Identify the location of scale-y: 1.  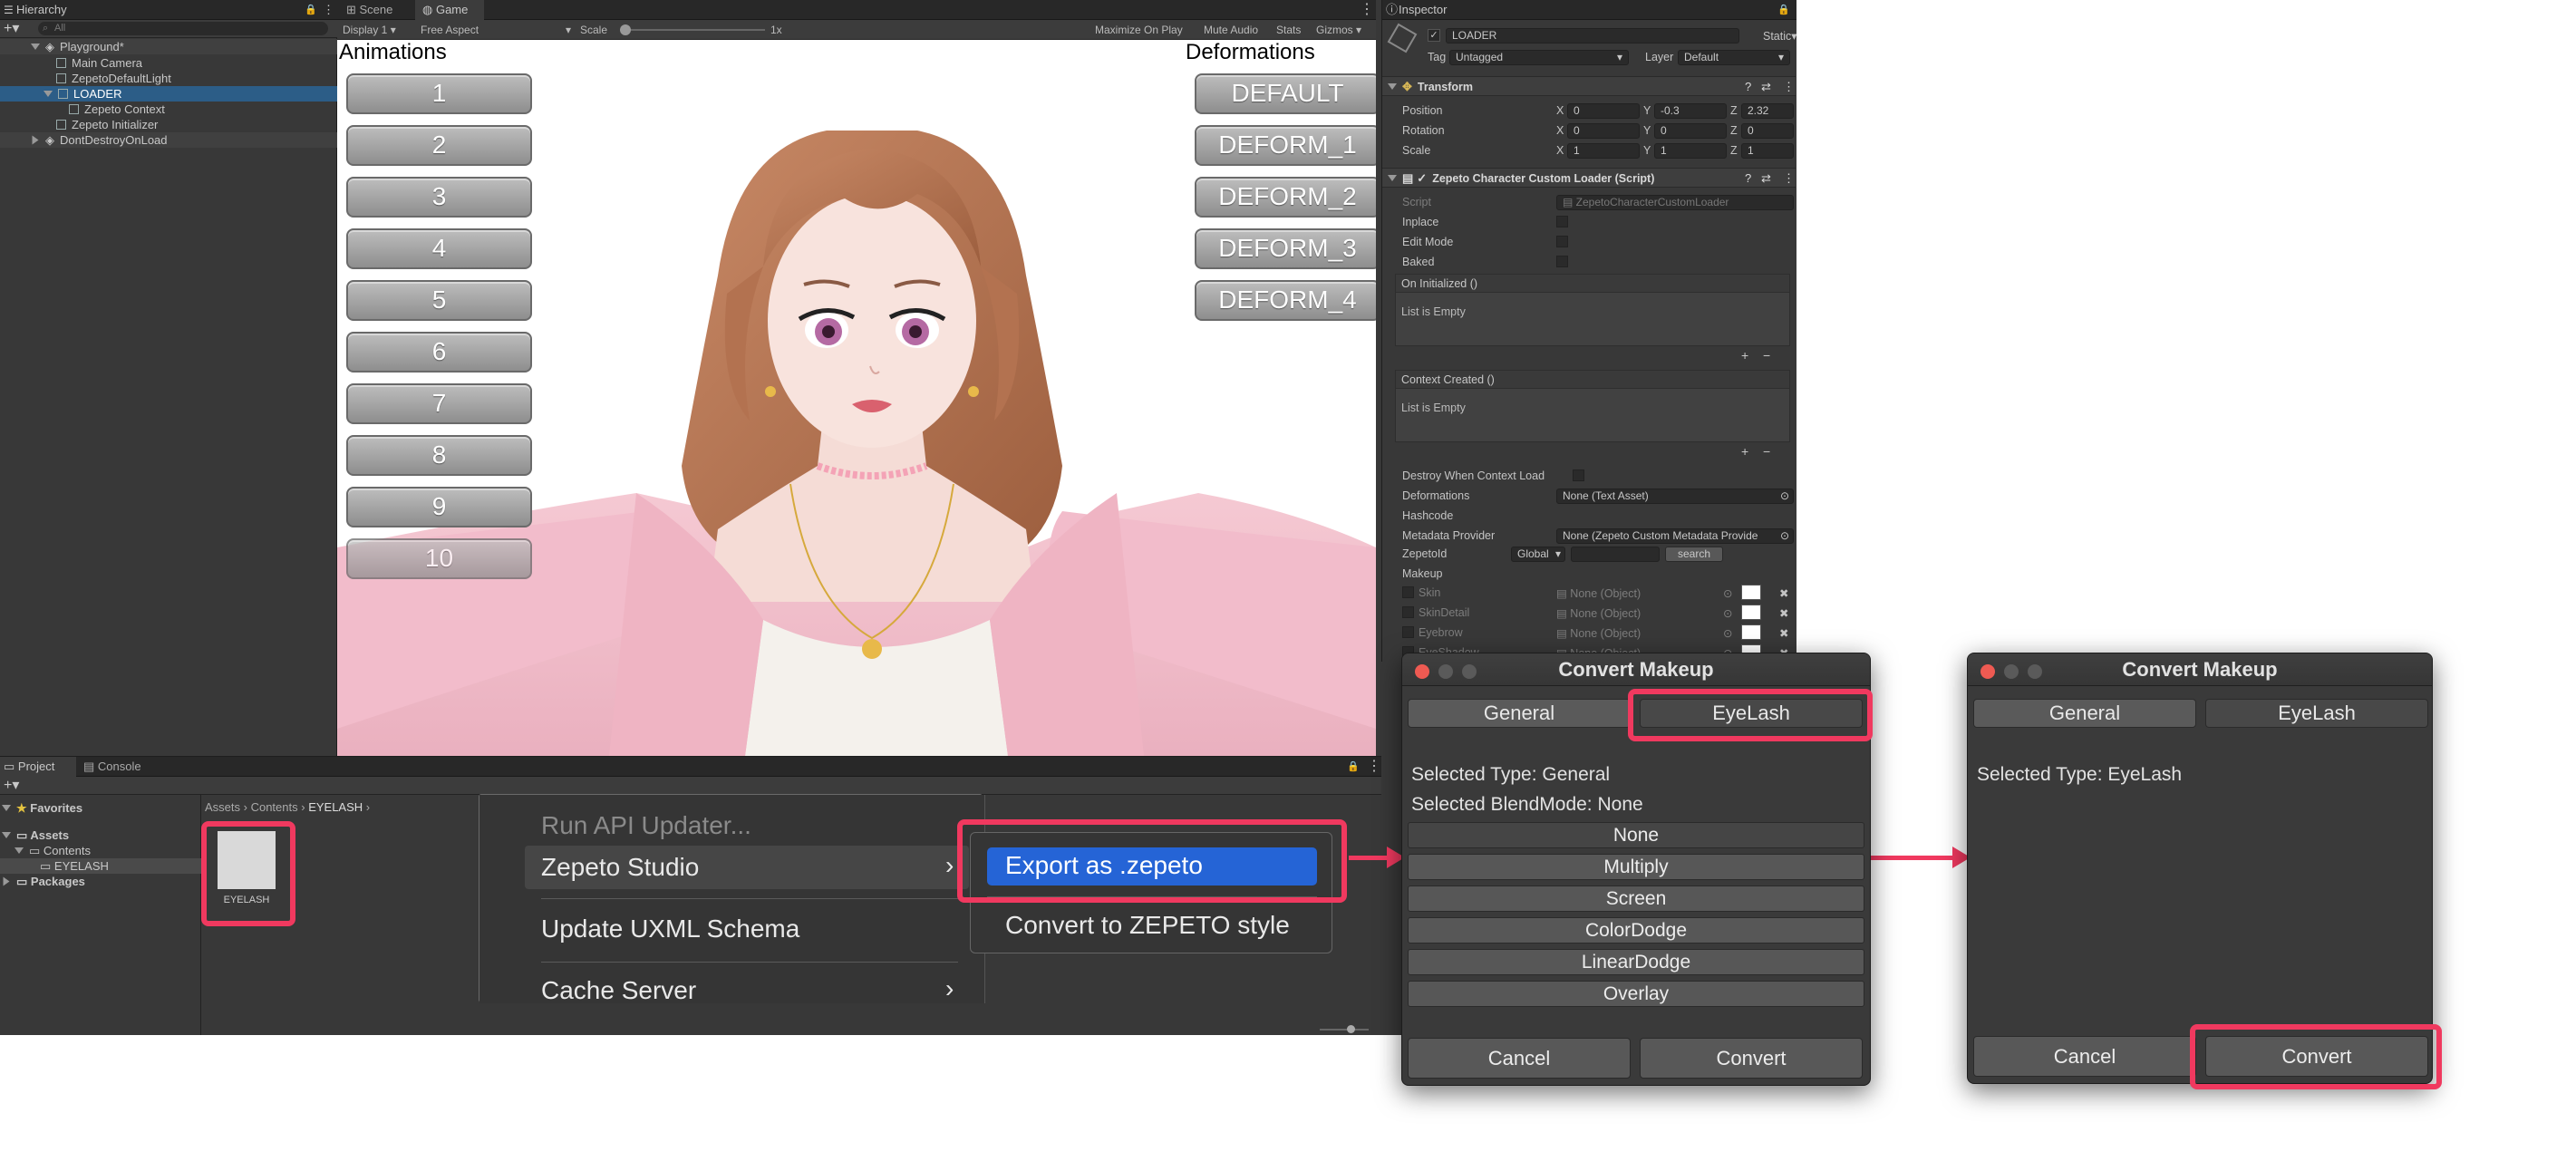
(1690, 151).